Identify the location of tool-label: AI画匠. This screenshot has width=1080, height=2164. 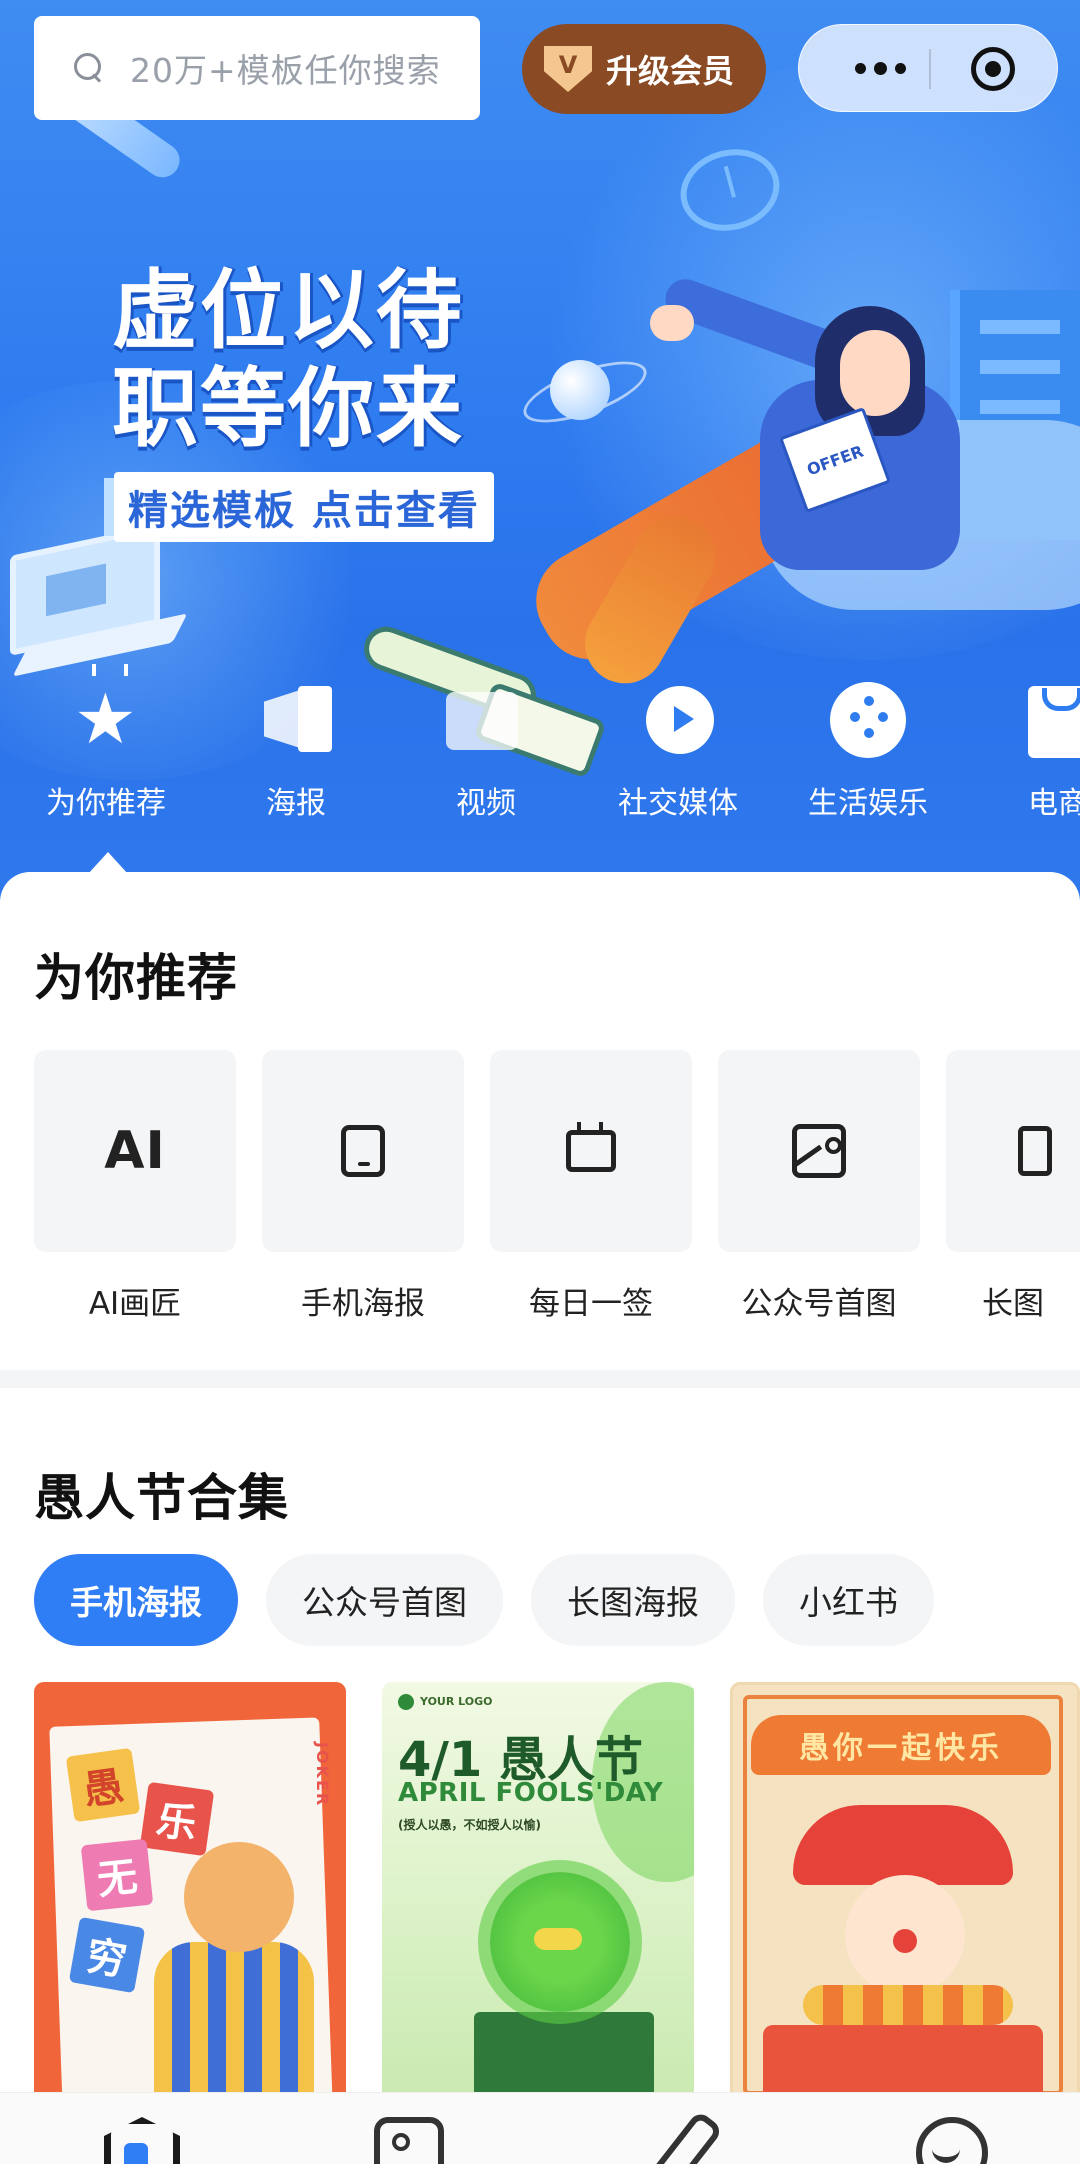
(135, 1304).